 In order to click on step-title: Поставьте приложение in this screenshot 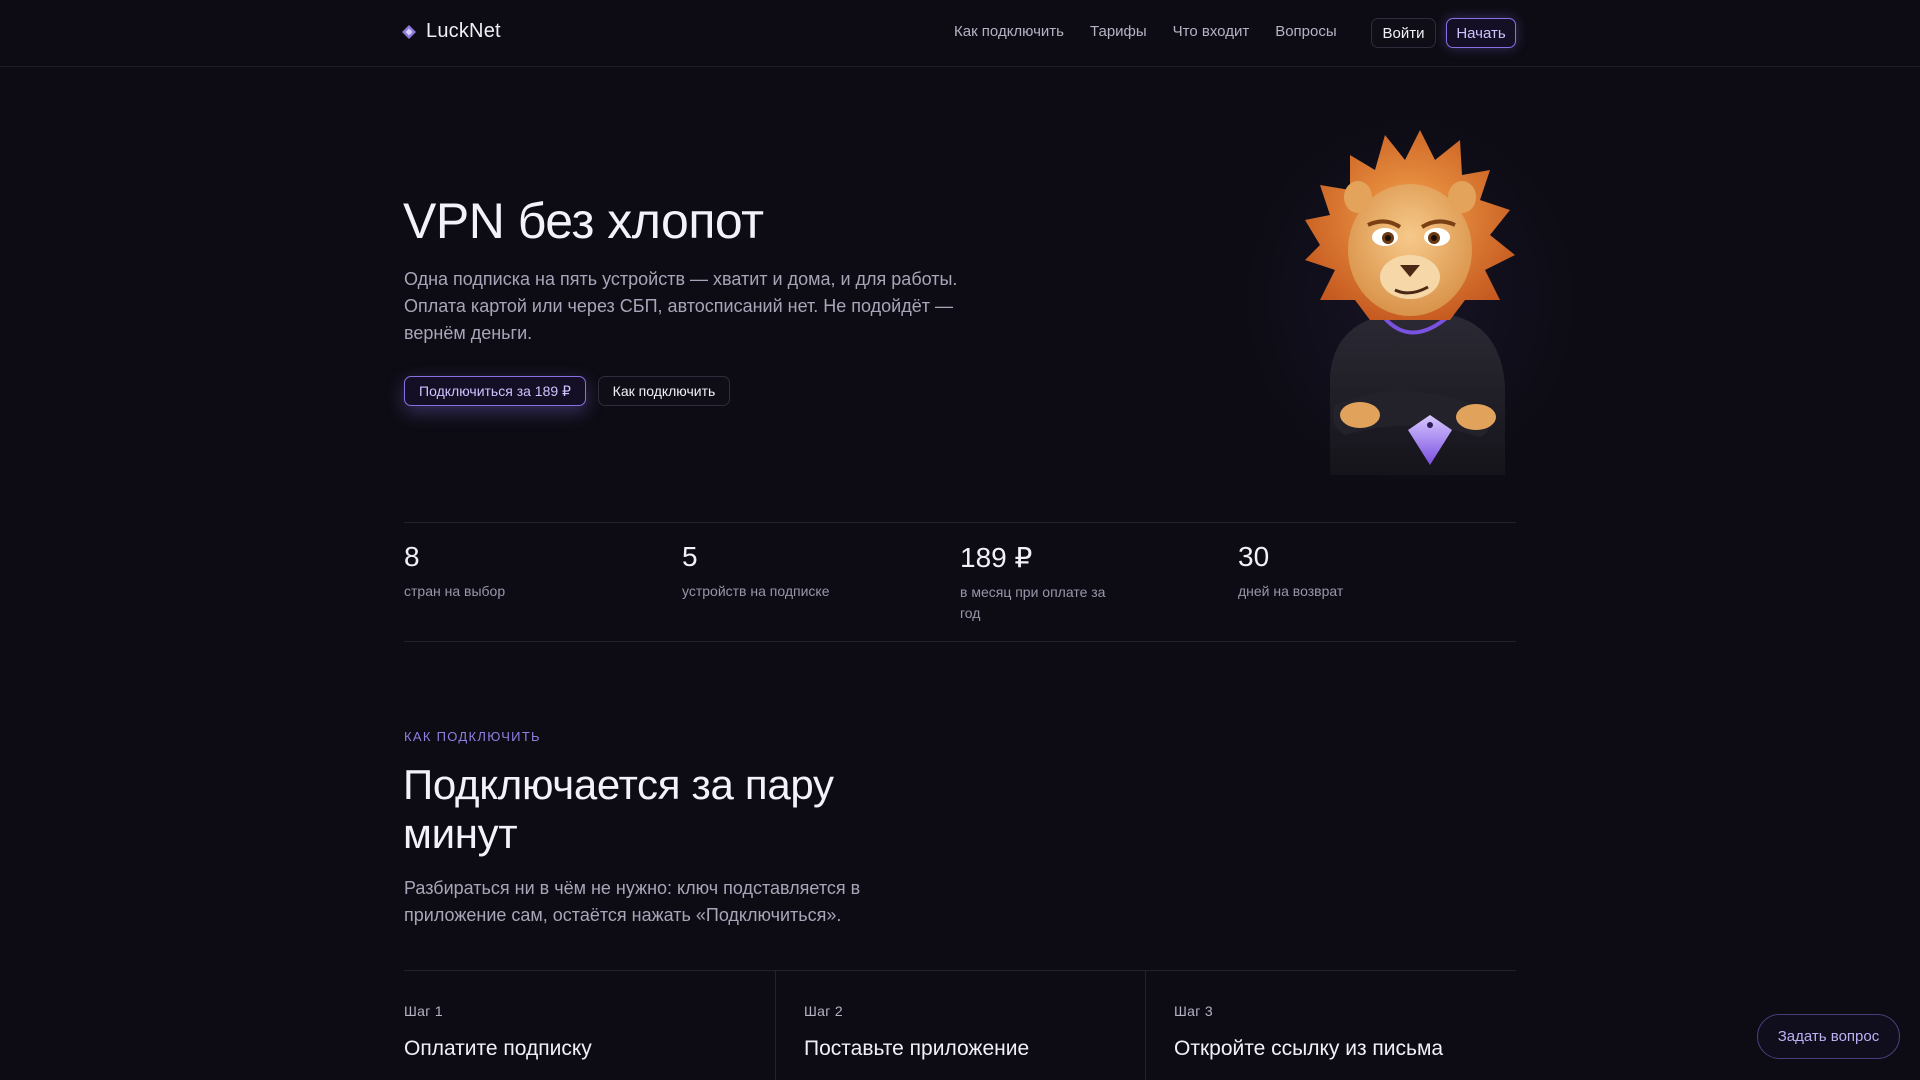, I will do `click(917, 1048)`.